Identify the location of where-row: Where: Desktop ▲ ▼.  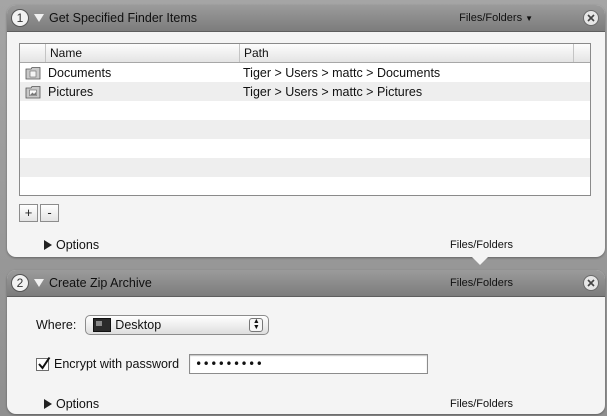
(153, 325).